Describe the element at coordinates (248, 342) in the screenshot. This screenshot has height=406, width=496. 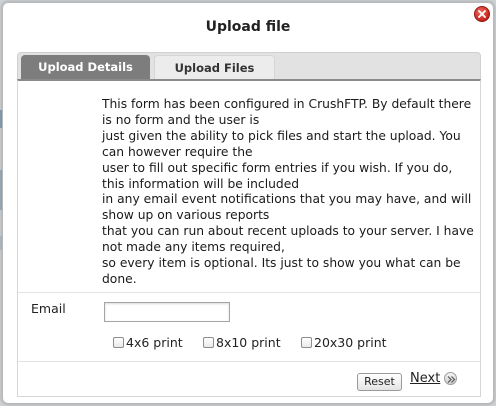
I see `option-label: 8x10 print` at that location.